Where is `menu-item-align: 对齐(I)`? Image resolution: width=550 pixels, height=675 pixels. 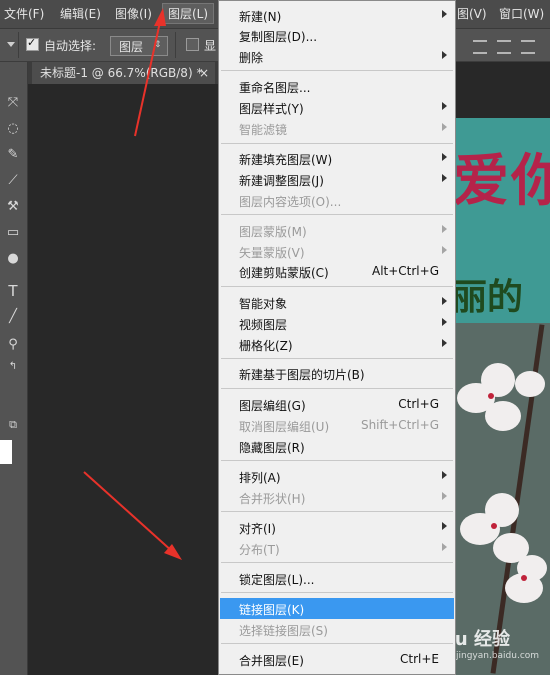
menu-item-align: 对齐(I) is located at coordinates (337, 527).